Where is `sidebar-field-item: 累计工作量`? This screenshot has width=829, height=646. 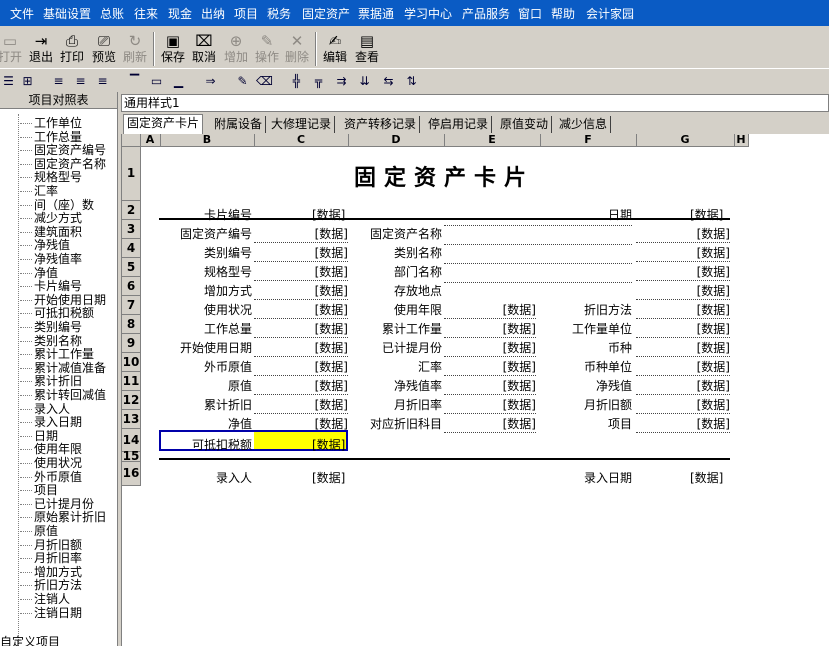
sidebar-field-item: 累计工作量 is located at coordinates (57, 354).